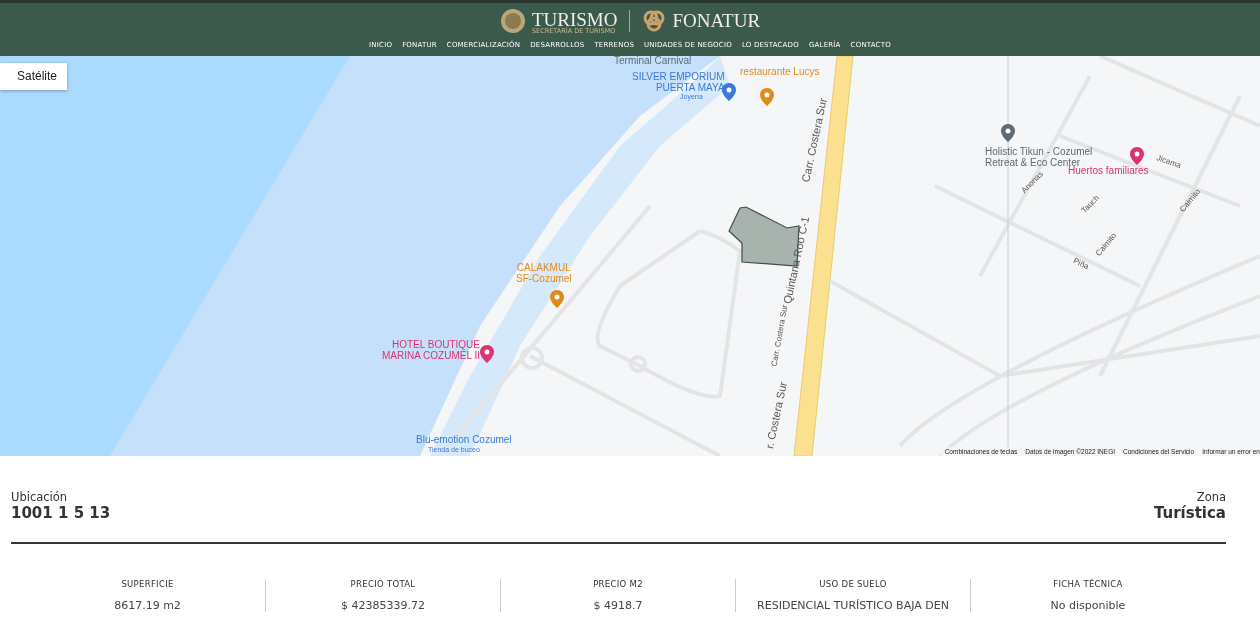 This screenshot has width=1260, height=638. I want to click on map-place-label: Blu-emotion Cozumel, so click(464, 439).